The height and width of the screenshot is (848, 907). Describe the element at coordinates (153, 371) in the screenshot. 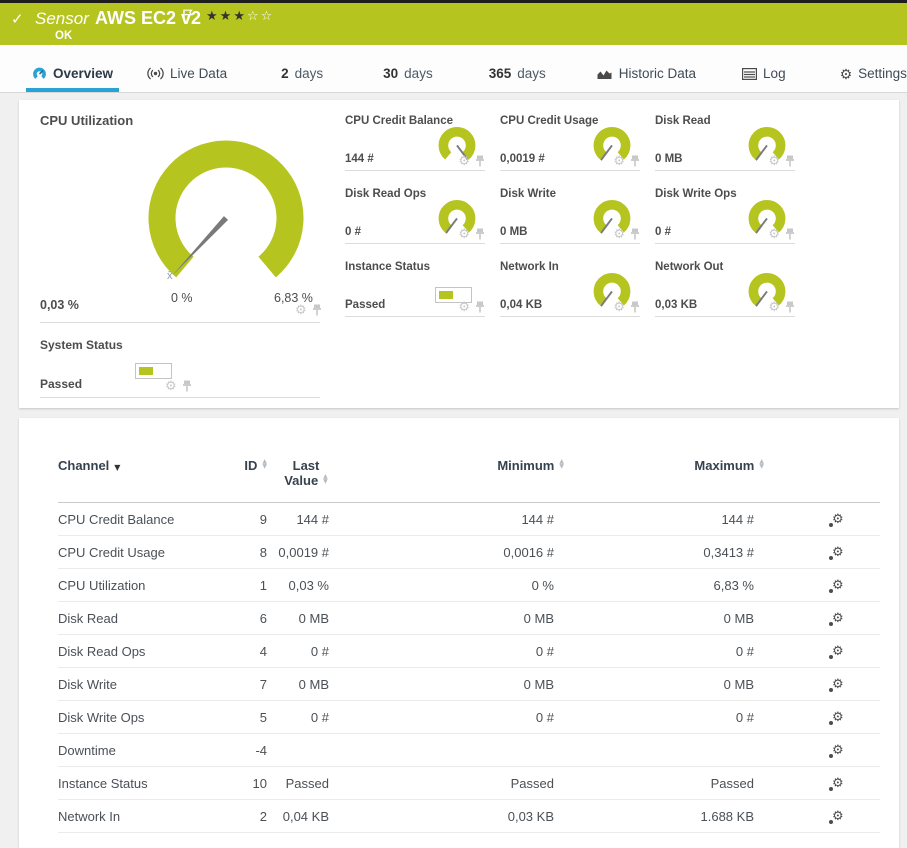

I see `system-status-indicator` at that location.